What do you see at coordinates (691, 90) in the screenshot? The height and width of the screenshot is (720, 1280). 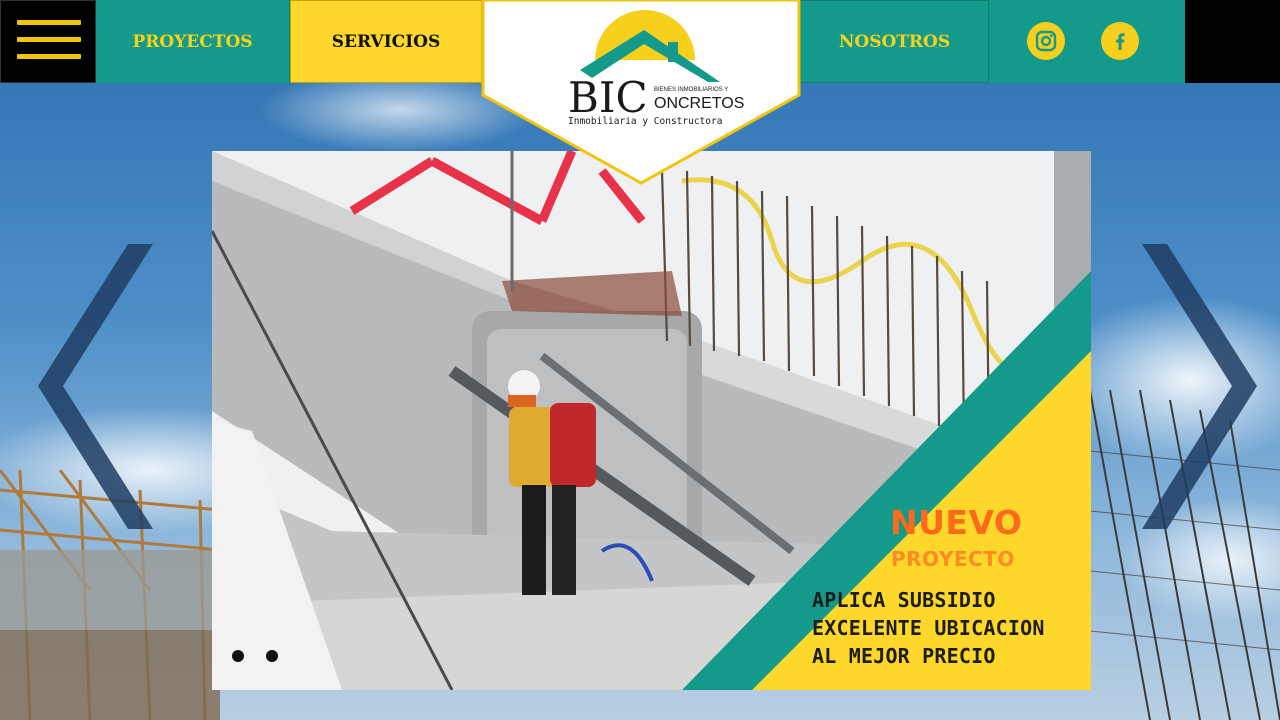 I see `logo-tagline-top: BIENES INMOBILIARIOS Y` at bounding box center [691, 90].